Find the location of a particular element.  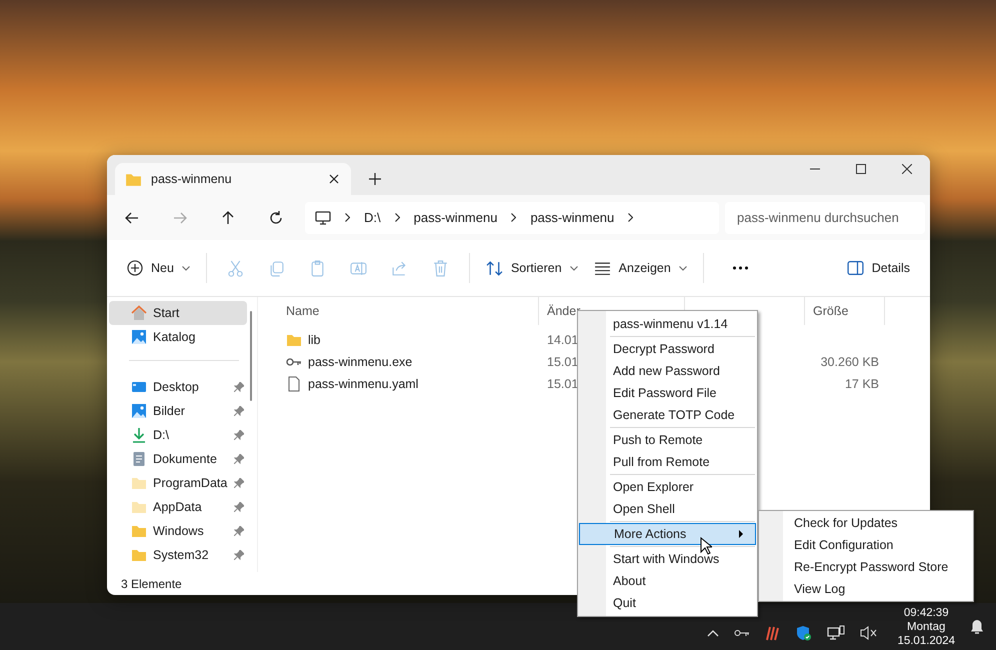

menu-item: pass-winmenu v1.14 is located at coordinates (667, 324).